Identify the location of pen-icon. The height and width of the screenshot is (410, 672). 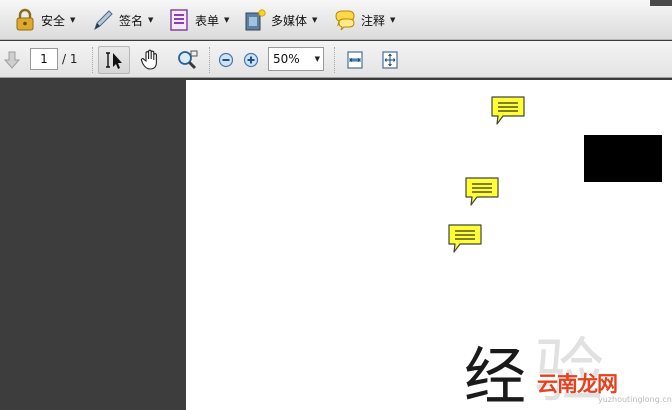
(103, 20).